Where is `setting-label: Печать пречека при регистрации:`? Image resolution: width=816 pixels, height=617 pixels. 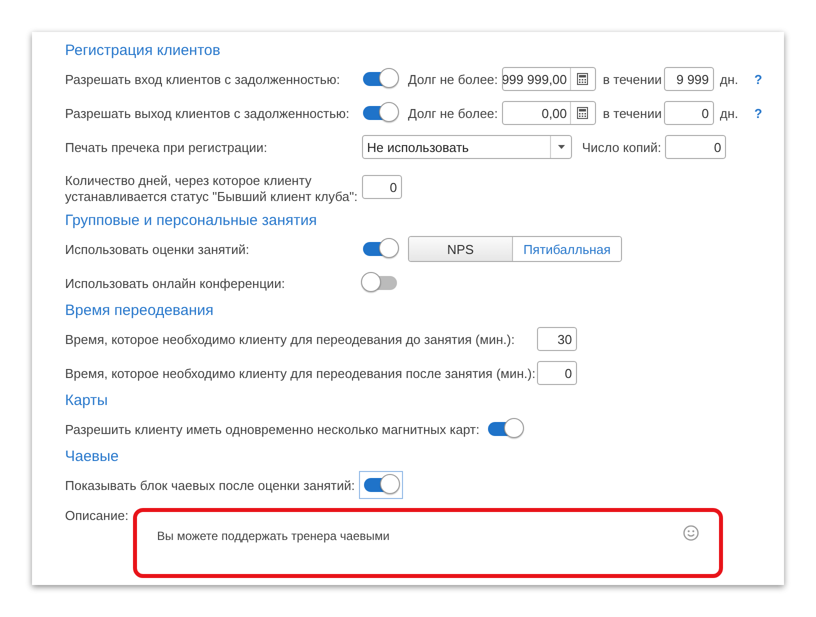
setting-label: Печать пречека при регистрации: is located at coordinates (166, 147).